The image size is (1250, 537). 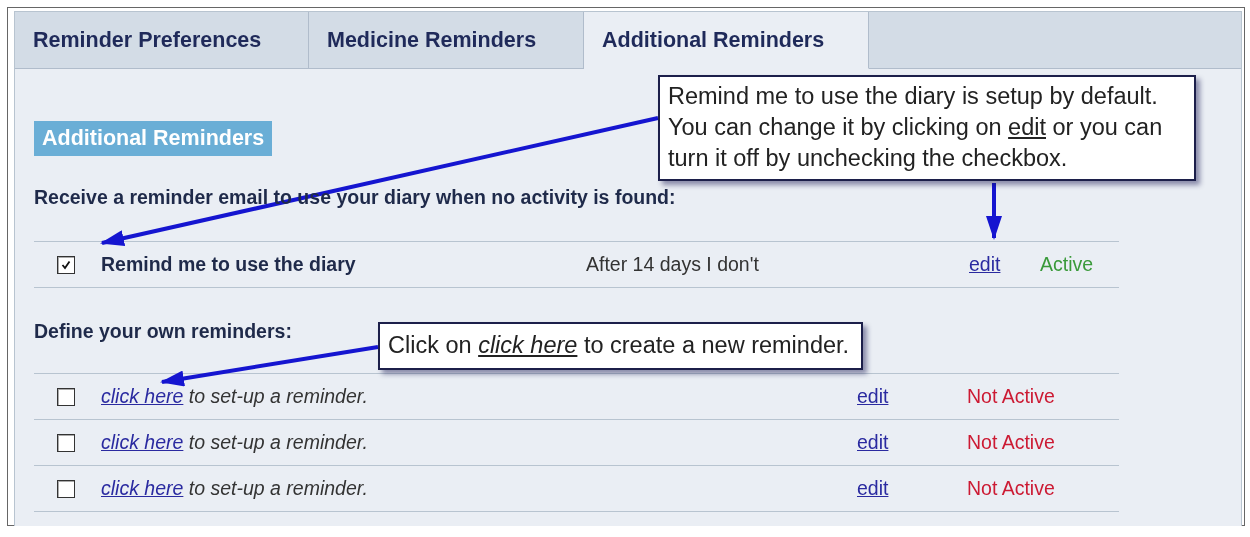 What do you see at coordinates (153, 138) in the screenshot?
I see `section-heading: Additional Reminders` at bounding box center [153, 138].